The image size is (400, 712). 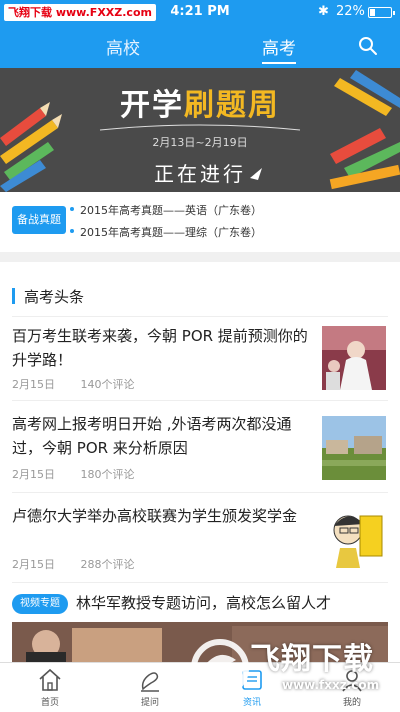 I want to click on banner-title: 开学刷题周, so click(x=200, y=102).